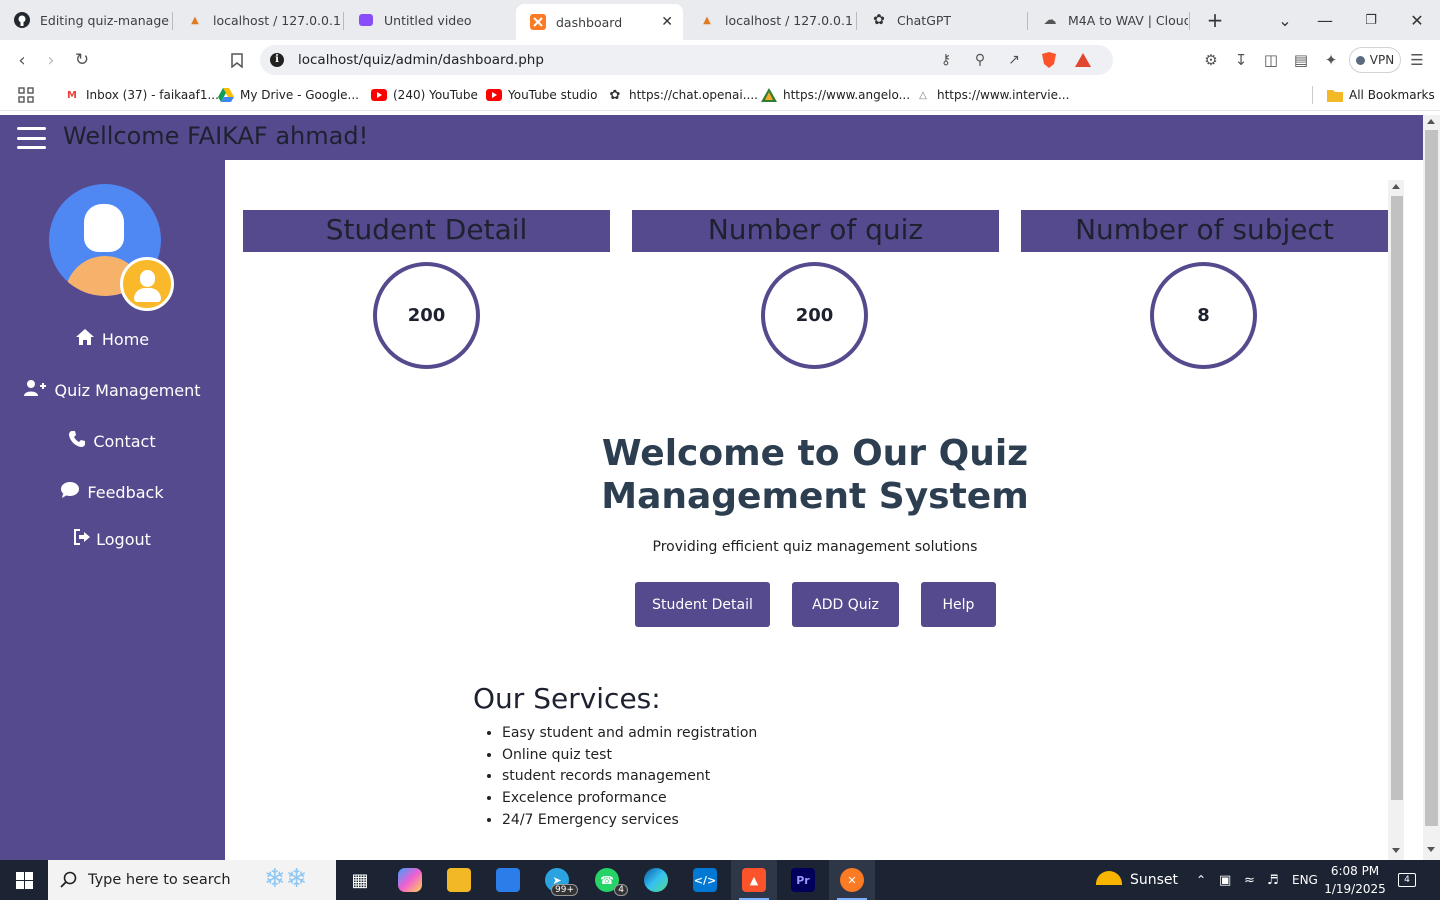 The image size is (1440, 900). What do you see at coordinates (82, 60) in the screenshot?
I see `reload-icon: ↻` at bounding box center [82, 60].